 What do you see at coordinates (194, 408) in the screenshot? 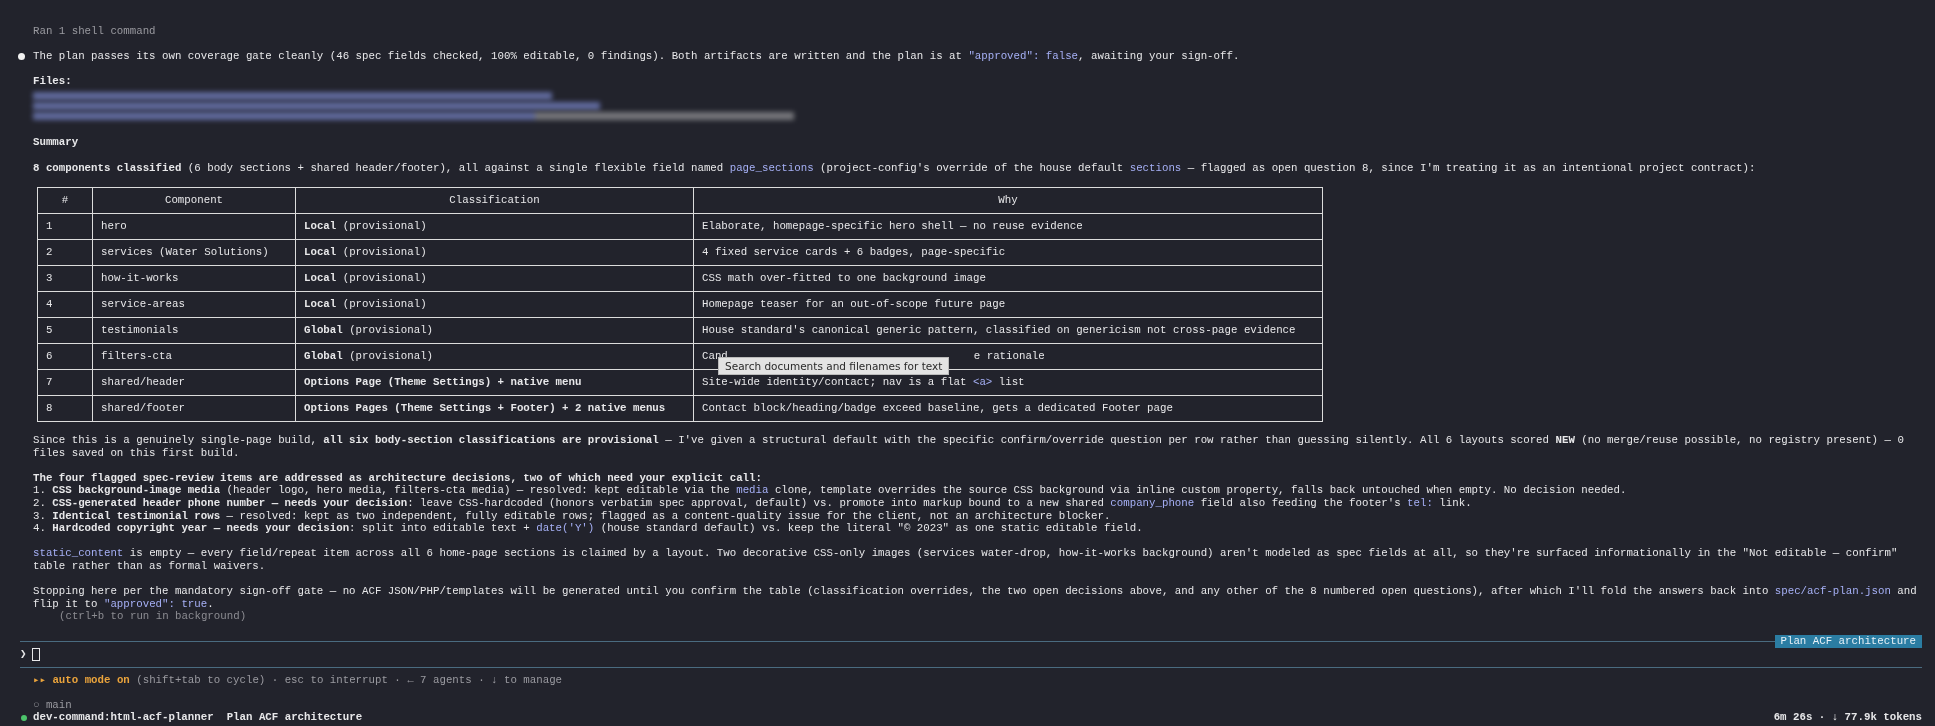
I see `table-cell: shared/footer` at bounding box center [194, 408].